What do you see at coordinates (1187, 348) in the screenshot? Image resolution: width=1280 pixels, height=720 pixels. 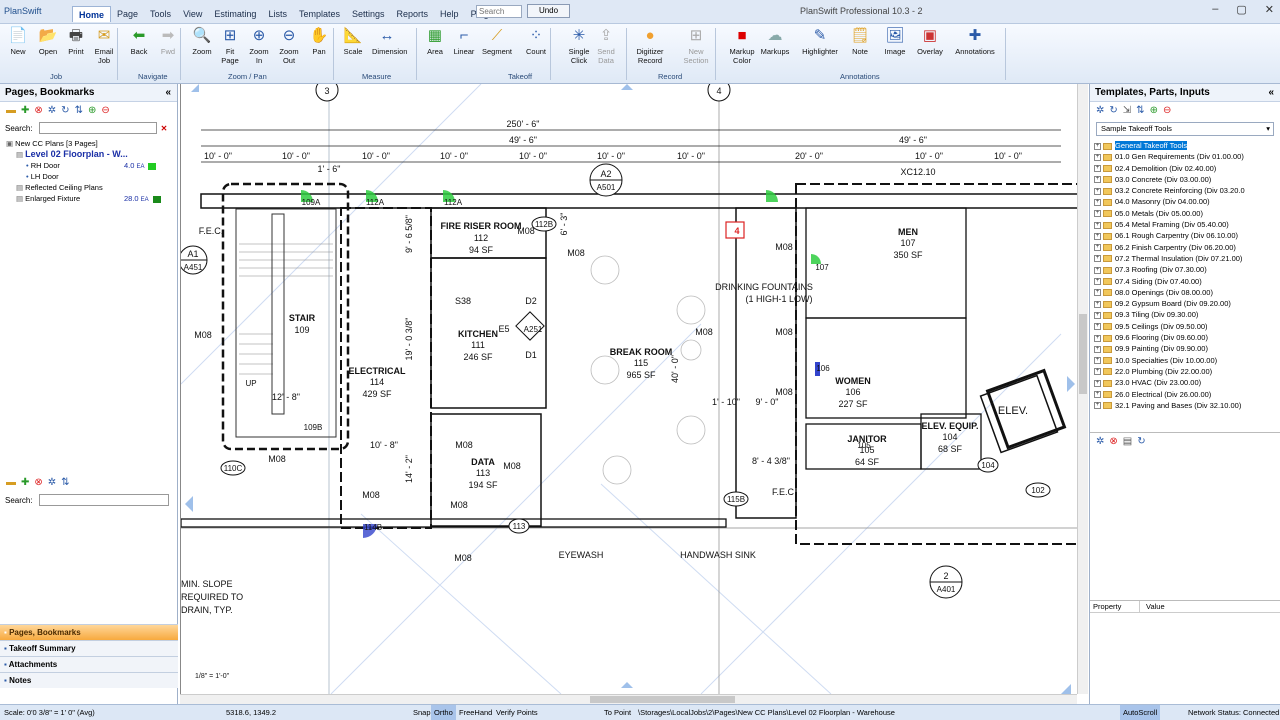 I see `template-folder-item: +09.9 Painting (Div 09.90.00)` at bounding box center [1187, 348].